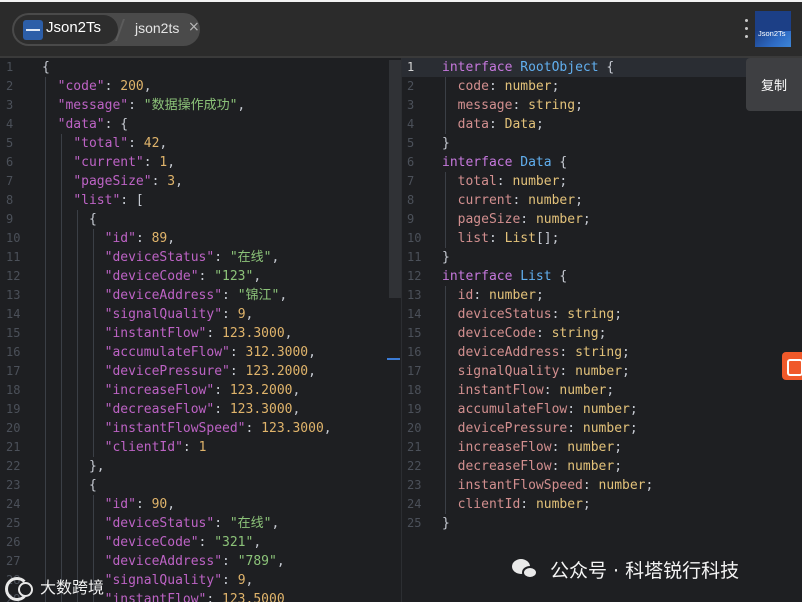 The height and width of the screenshot is (602, 802). Describe the element at coordinates (250, 523) in the screenshot. I see `code-token: "在线"` at that location.